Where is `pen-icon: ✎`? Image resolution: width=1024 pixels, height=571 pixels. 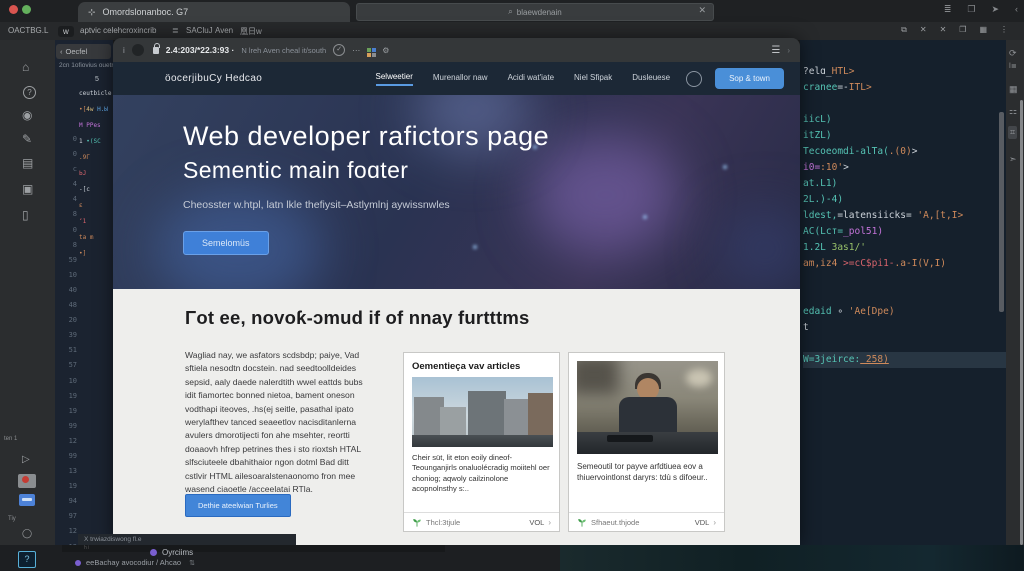
pen-icon: ✎ is located at coordinates (27, 139).